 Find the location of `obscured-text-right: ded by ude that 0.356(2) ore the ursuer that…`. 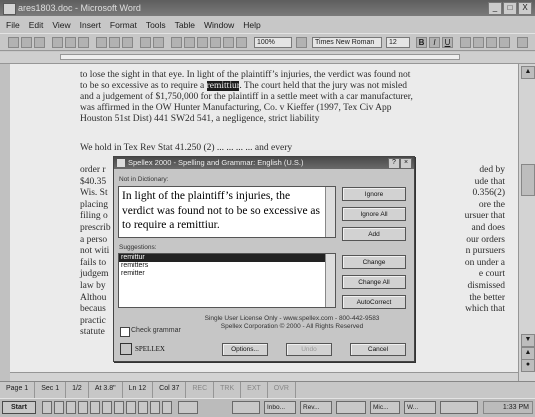

obscured-text-right: ded by ude that 0.356(2) ore the ursuer that… is located at coordinates (484, 240).